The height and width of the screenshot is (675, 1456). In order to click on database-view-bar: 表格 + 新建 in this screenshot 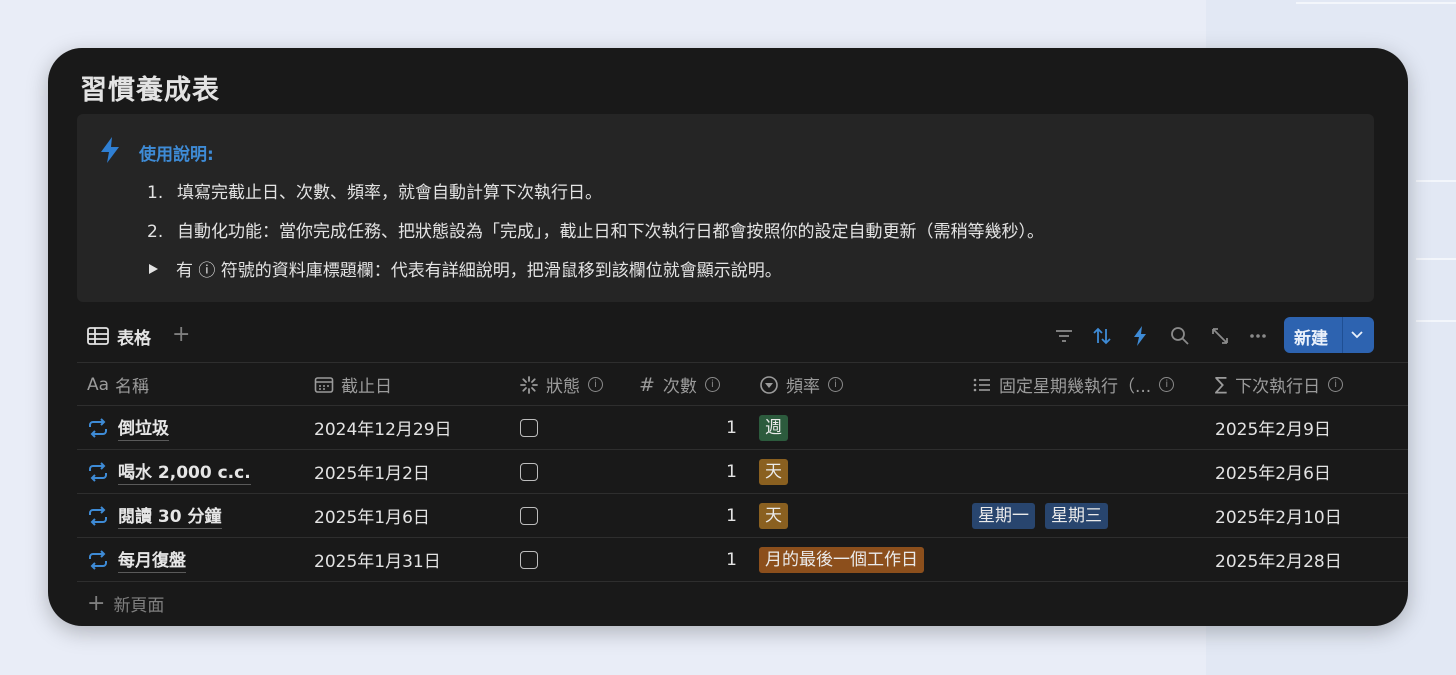, I will do `click(742, 339)`.